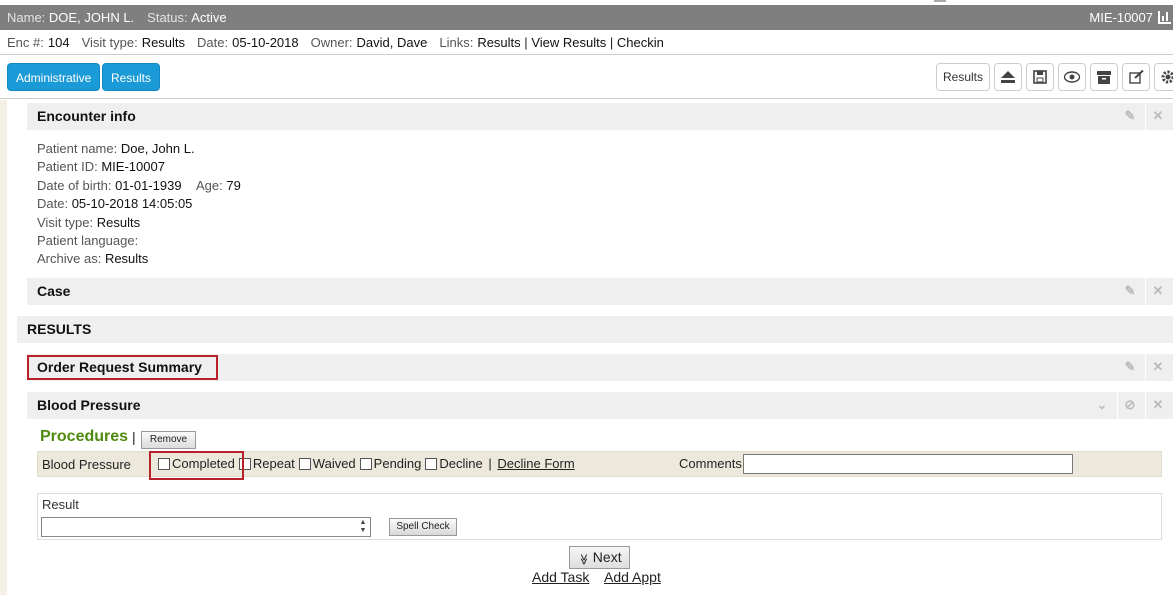 Image resolution: width=1173 pixels, height=595 pixels. I want to click on date-value: 05-10-2018, so click(265, 42).